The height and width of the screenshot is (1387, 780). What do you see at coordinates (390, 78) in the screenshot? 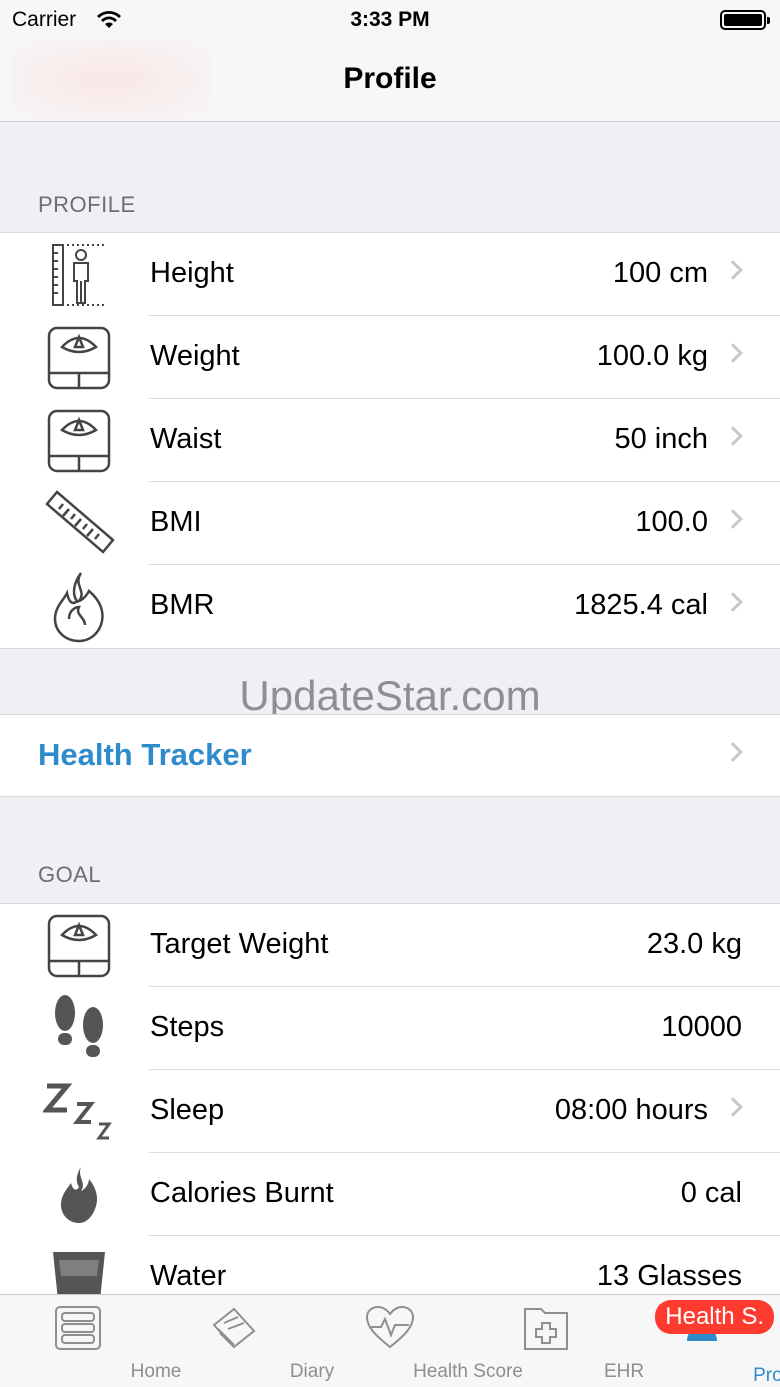
I see `page-title: Profile` at bounding box center [390, 78].